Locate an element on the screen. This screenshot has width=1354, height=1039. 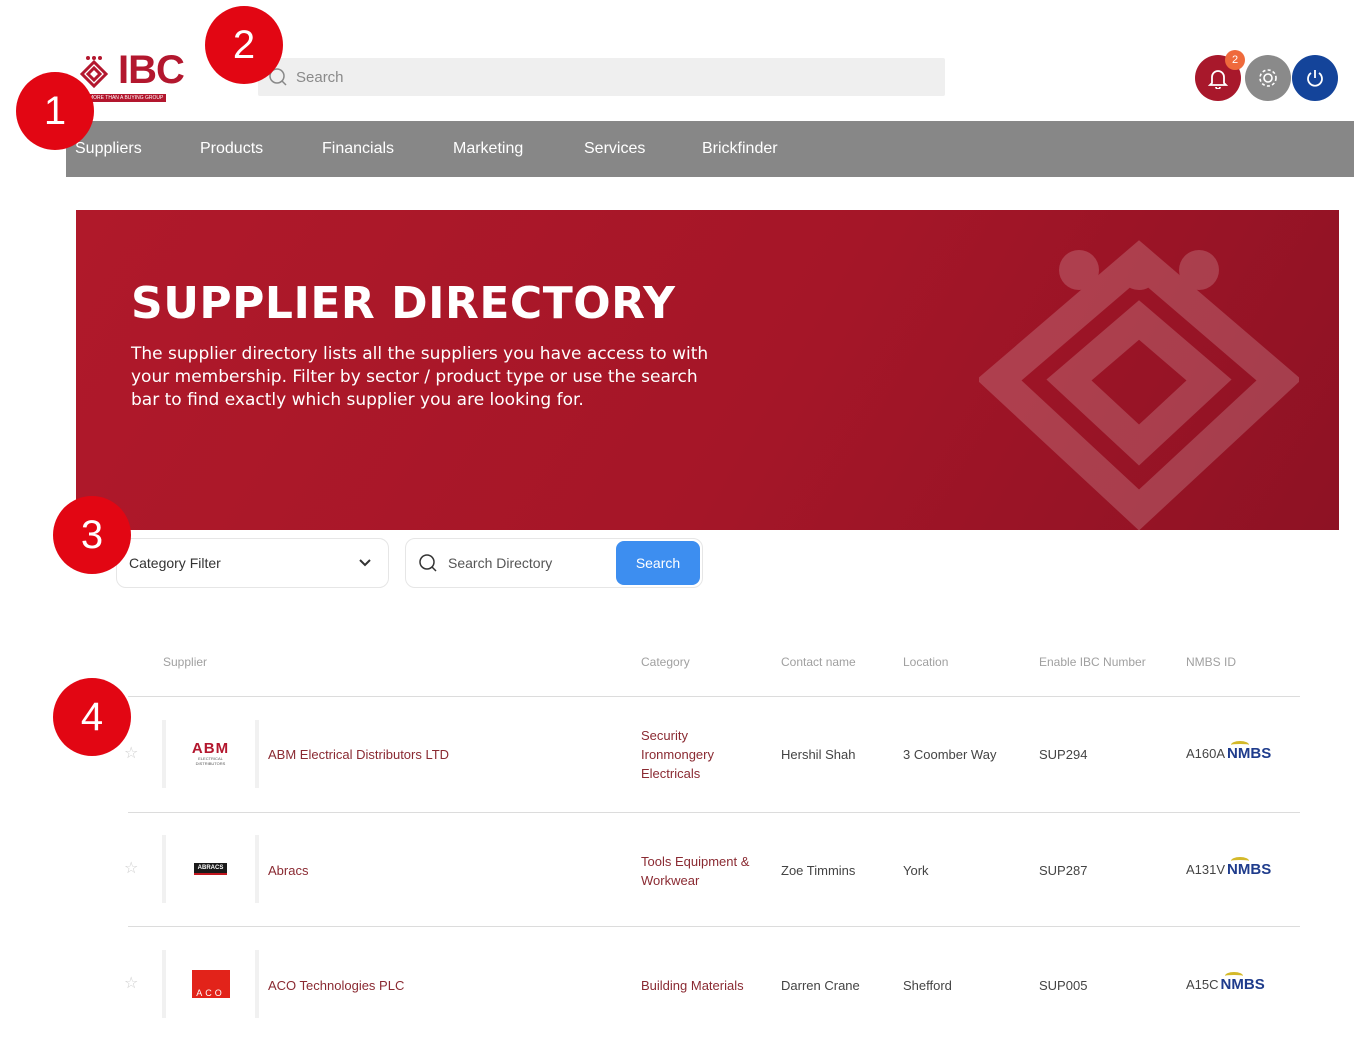
contact-name: Zoe Timmins is located at coordinates (818, 870).